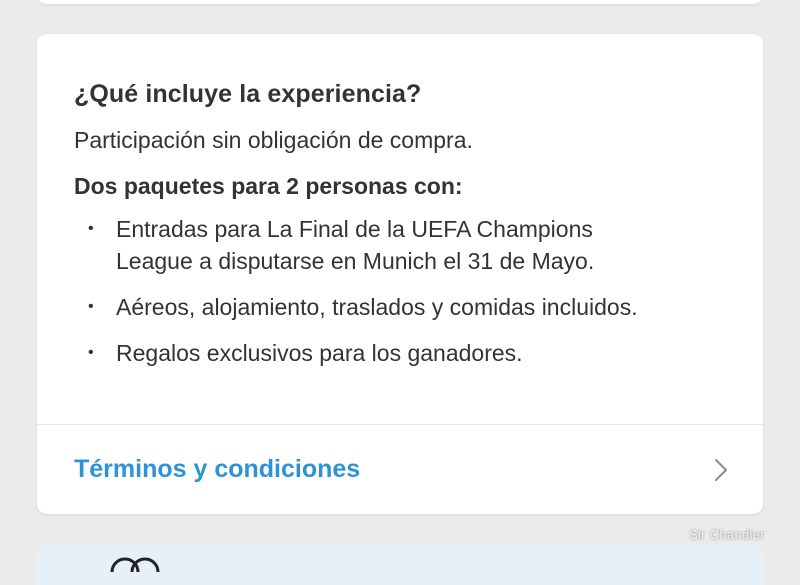 This screenshot has height=585, width=800. What do you see at coordinates (248, 94) in the screenshot?
I see `experience-title: ¿Qué incluye la experiencia?` at bounding box center [248, 94].